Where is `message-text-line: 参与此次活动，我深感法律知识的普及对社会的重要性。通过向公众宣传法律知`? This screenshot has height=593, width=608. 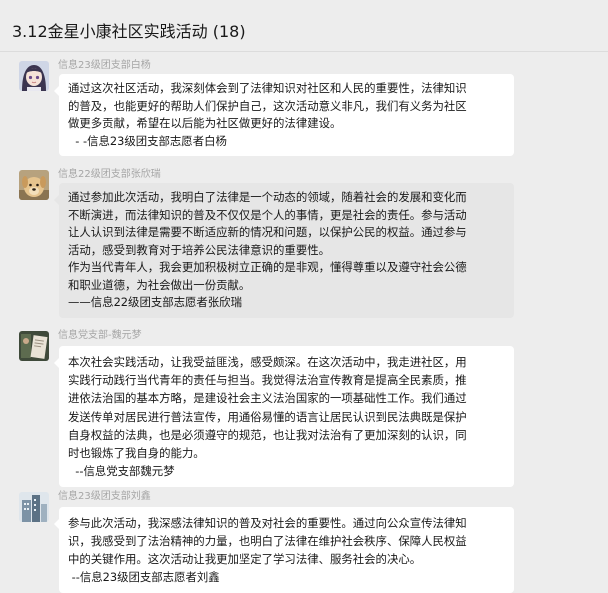
message-text-line: 参与此次活动，我深感法律知识的普及对社会的重要性。通过向公众宣传法律知 is located at coordinates (267, 523).